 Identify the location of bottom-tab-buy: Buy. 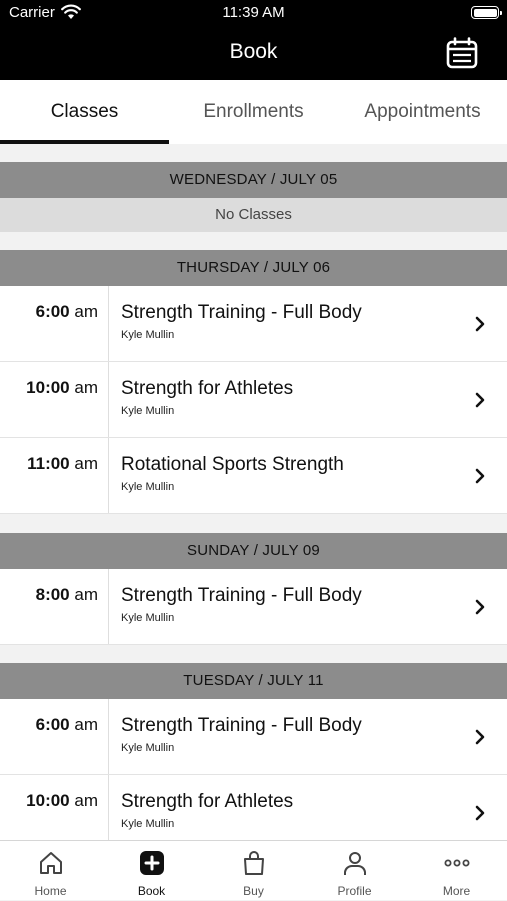
(253, 871).